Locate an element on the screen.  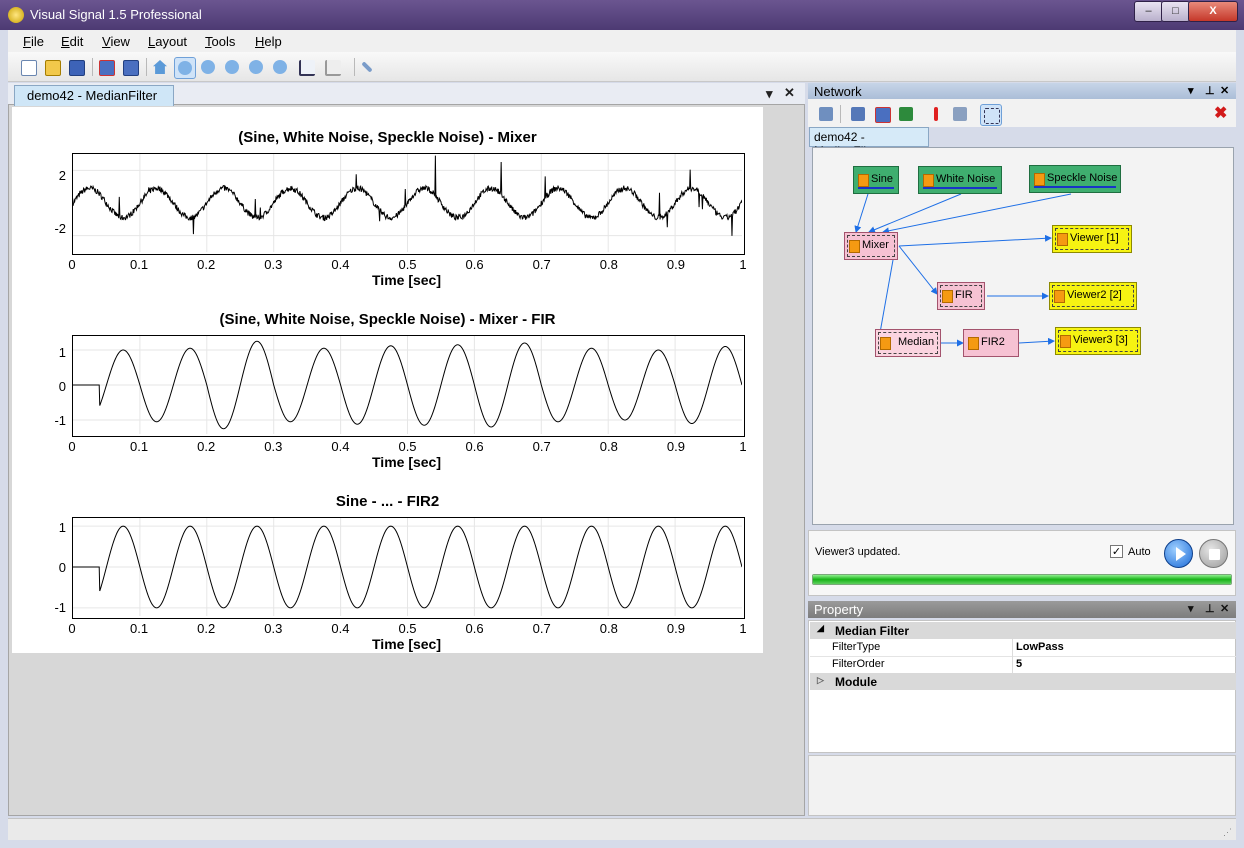
expand-icon: ▷ is located at coordinates (820, 680).